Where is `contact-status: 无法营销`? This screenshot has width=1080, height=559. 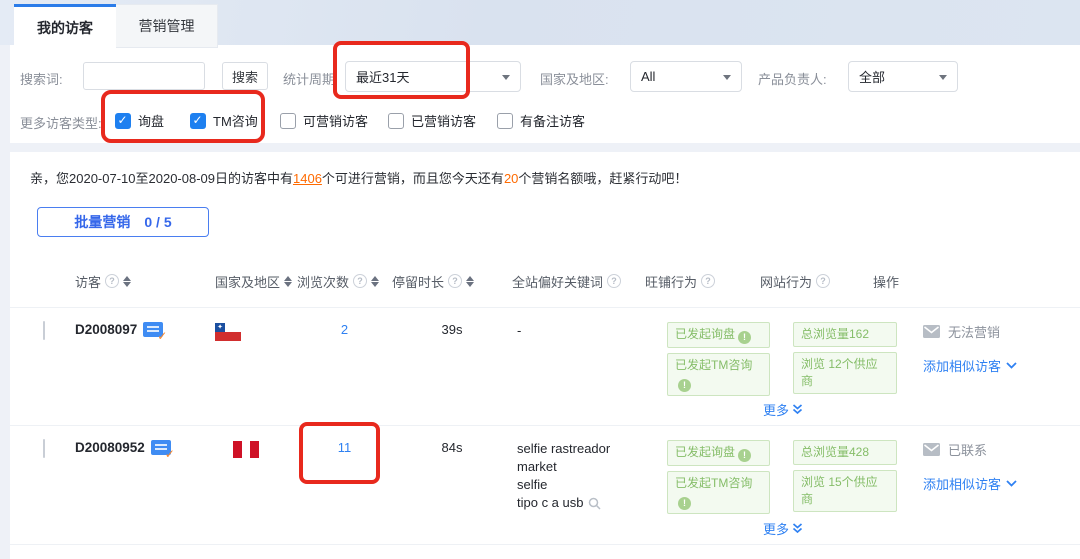
contact-status: 无法营销 is located at coordinates (974, 332).